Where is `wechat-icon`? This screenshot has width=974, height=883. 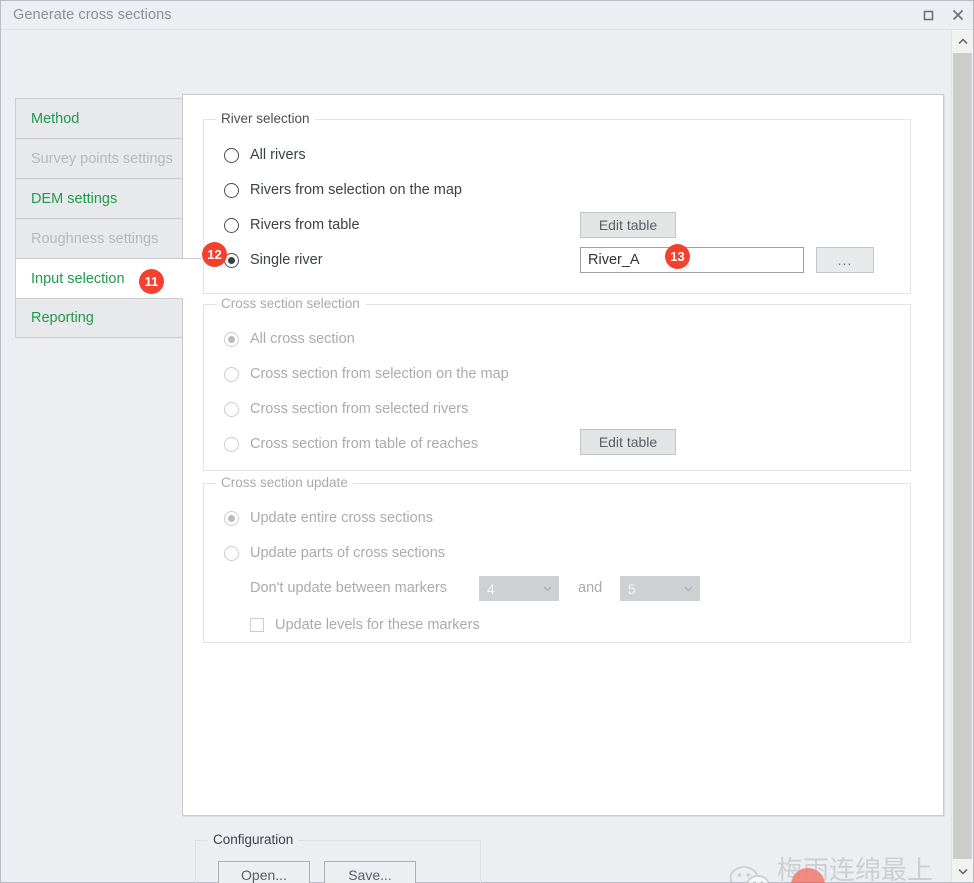
wechat-icon is located at coordinates (751, 874).